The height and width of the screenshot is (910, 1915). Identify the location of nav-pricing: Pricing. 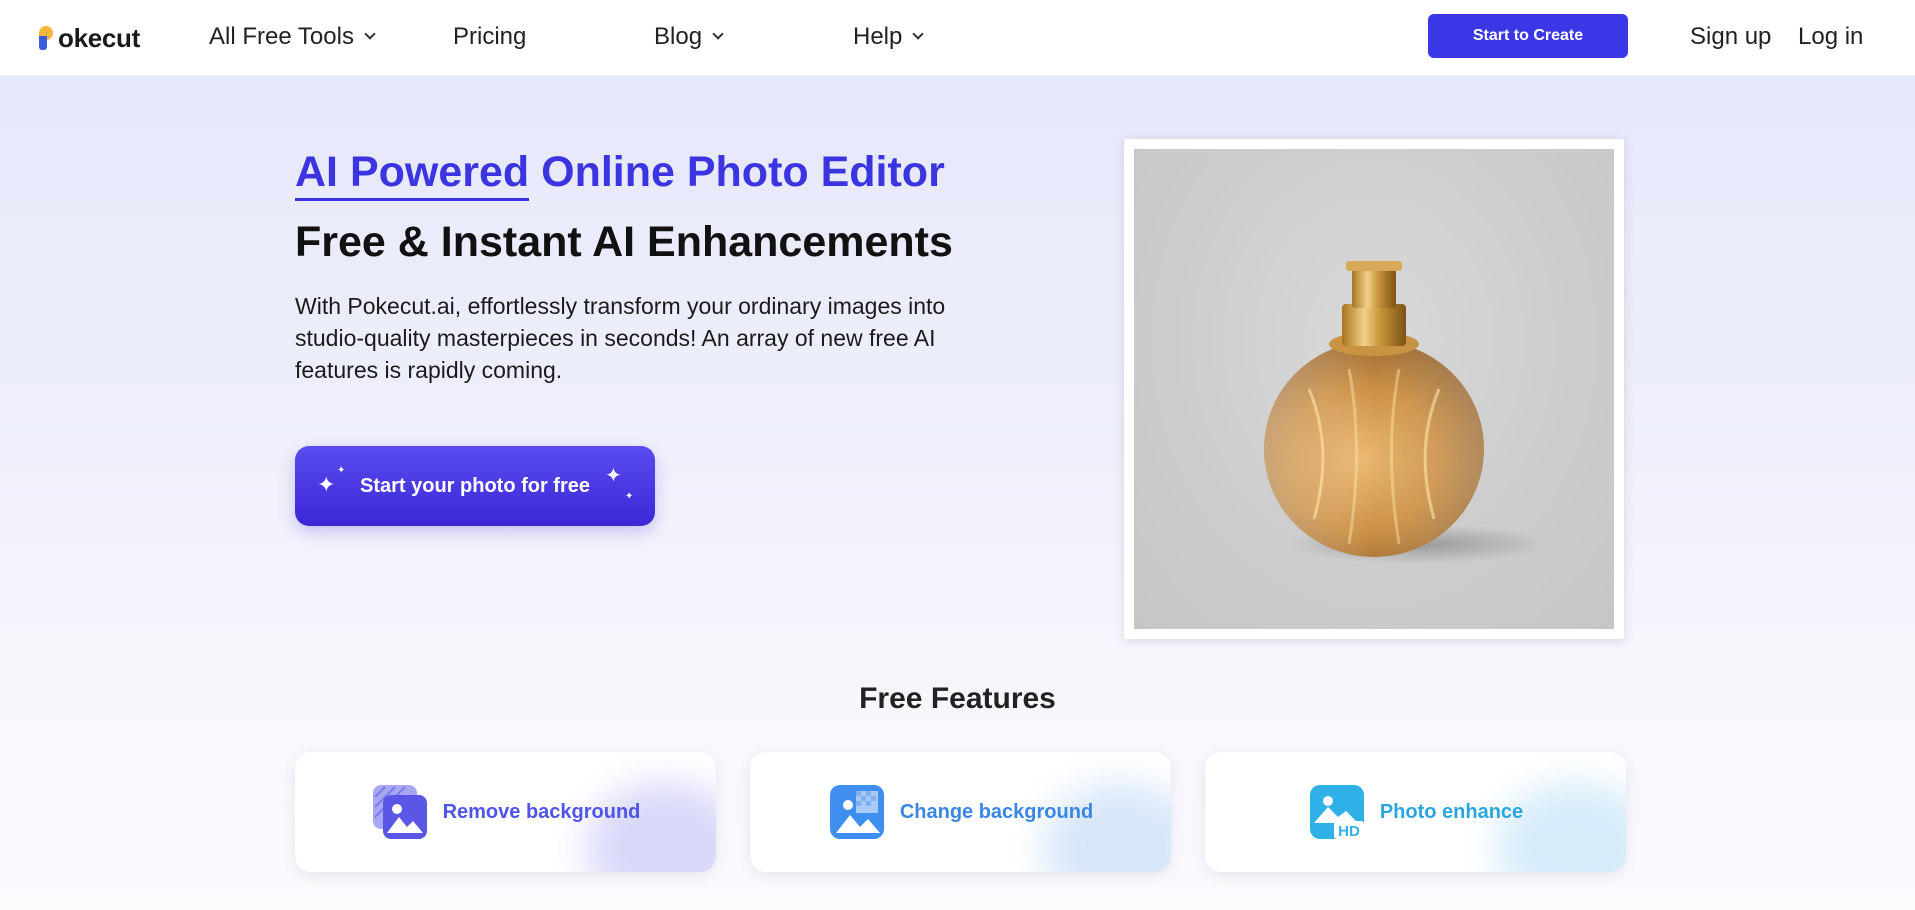
(489, 37).